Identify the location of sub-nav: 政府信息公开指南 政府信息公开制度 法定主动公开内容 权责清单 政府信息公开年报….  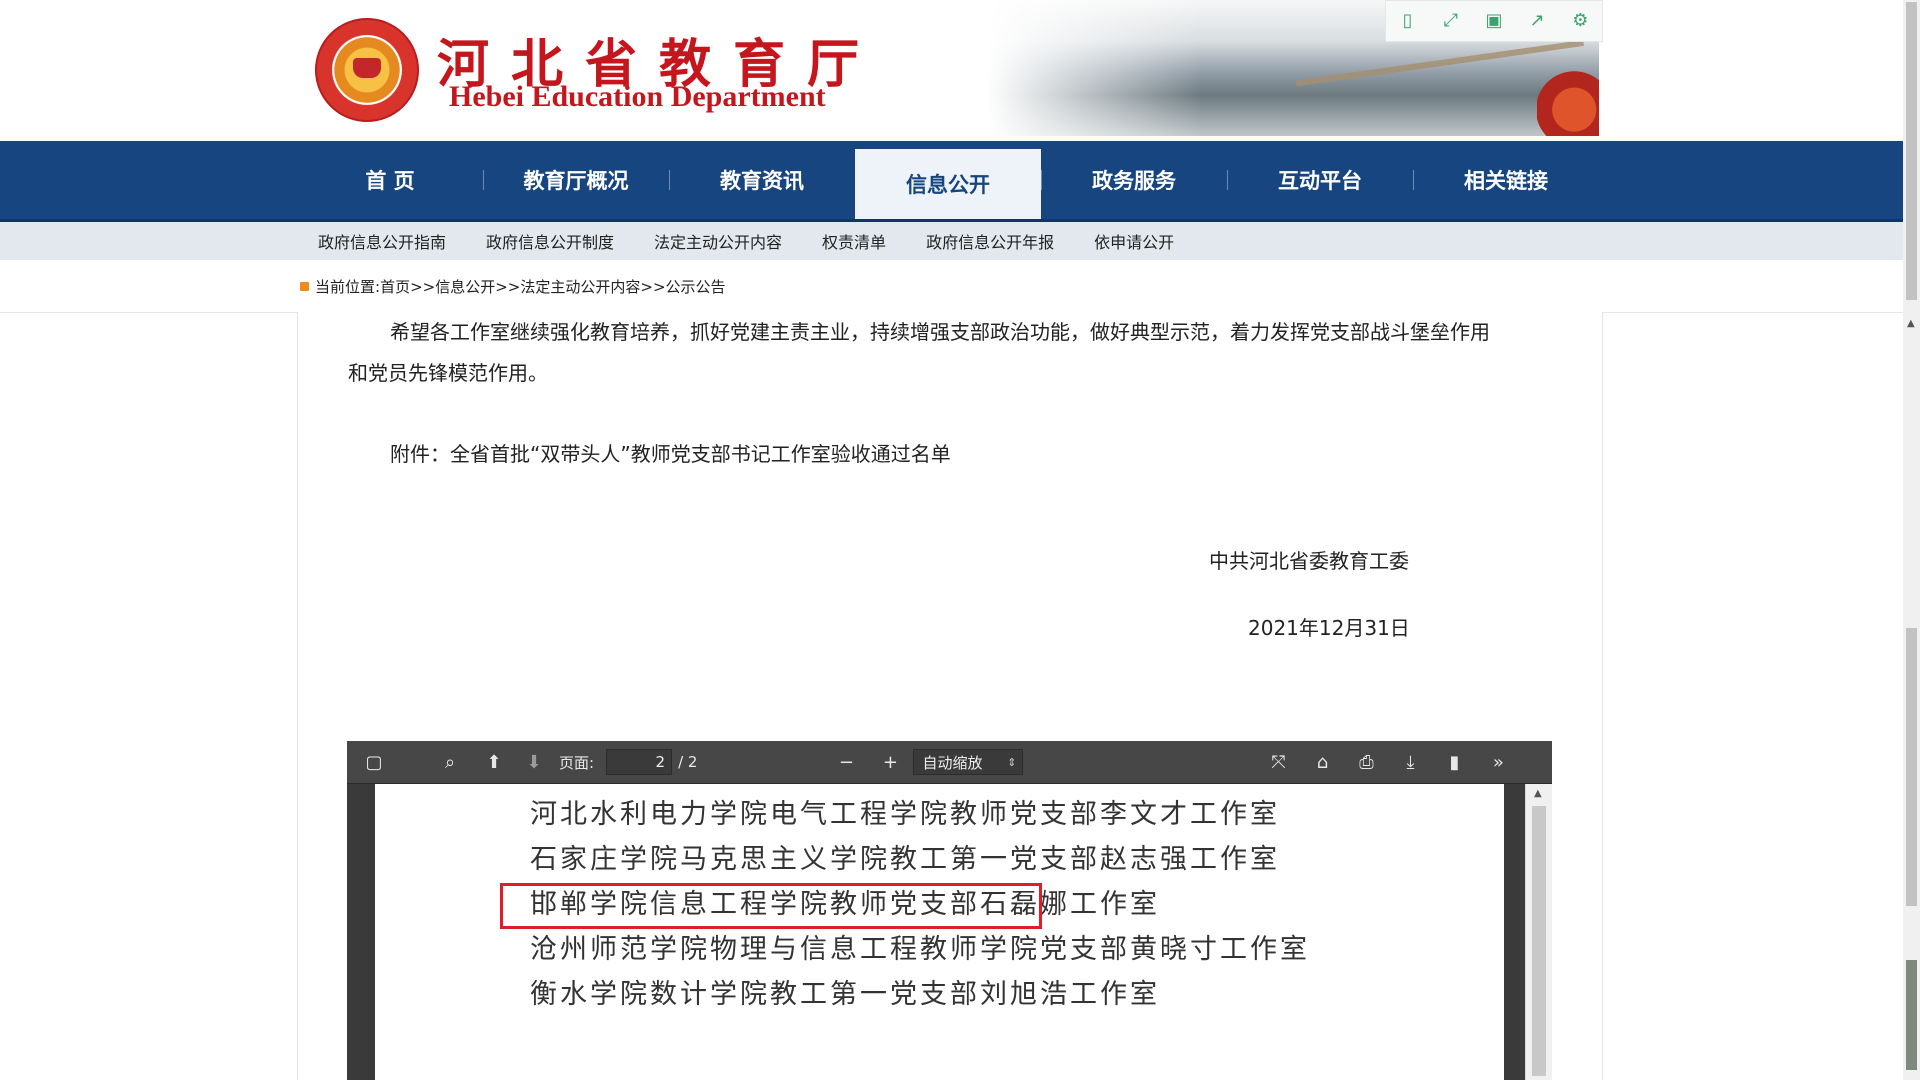
(951, 241).